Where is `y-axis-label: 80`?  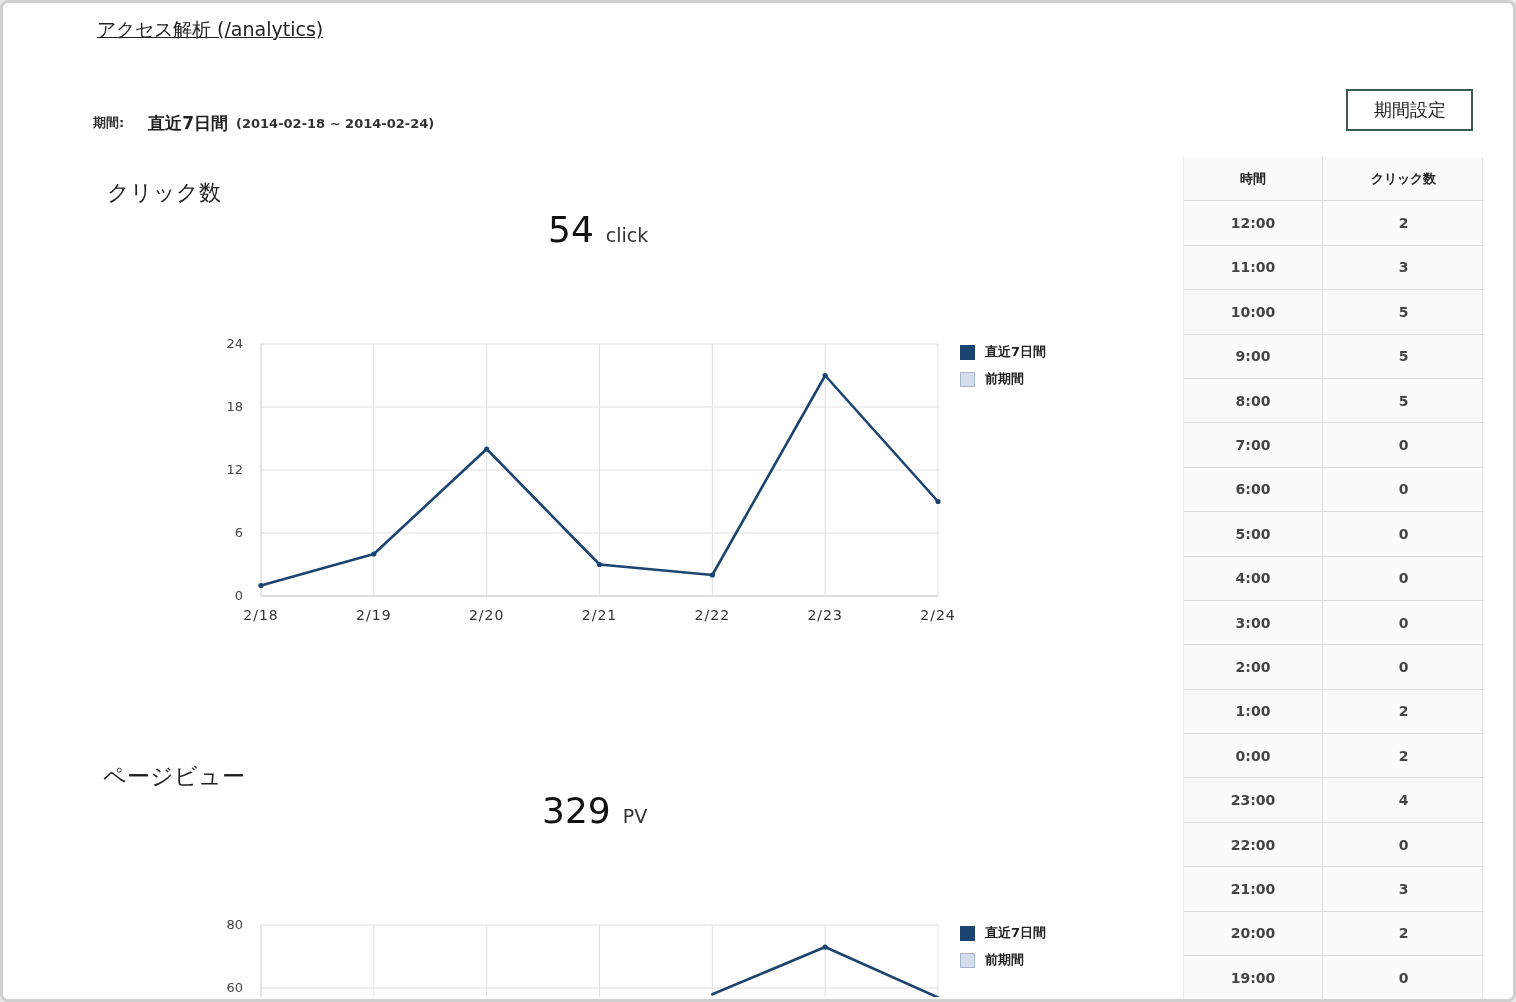
y-axis-label: 80 is located at coordinates (235, 924).